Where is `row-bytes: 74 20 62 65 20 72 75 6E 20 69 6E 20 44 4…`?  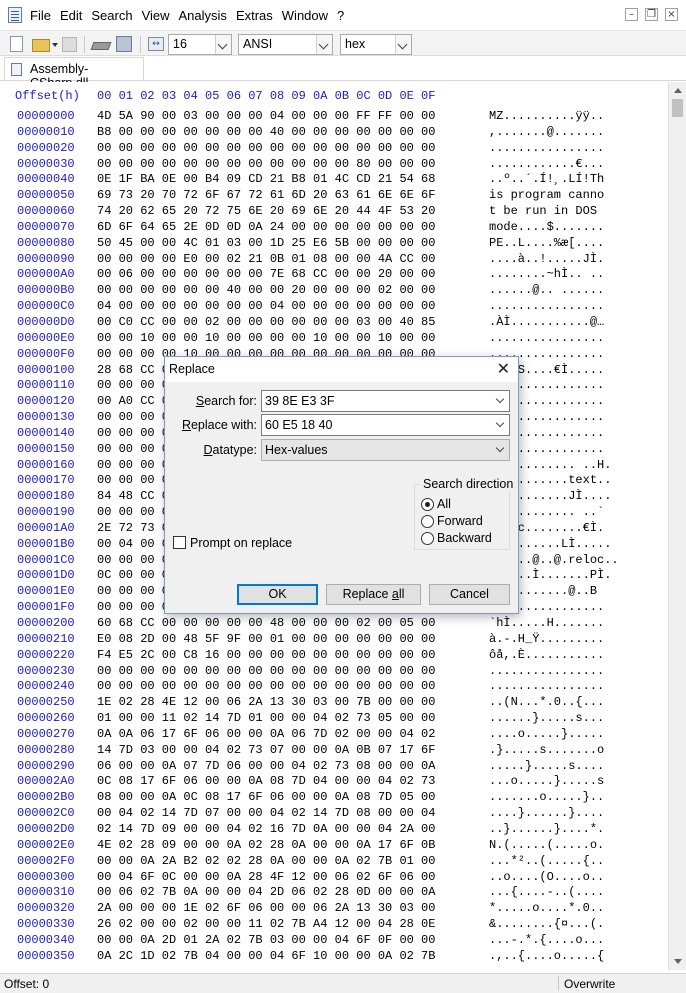
row-bytes: 74 20 62 65 20 72 75 6E 20 69 6E 20 44 4… is located at coordinates (266, 211).